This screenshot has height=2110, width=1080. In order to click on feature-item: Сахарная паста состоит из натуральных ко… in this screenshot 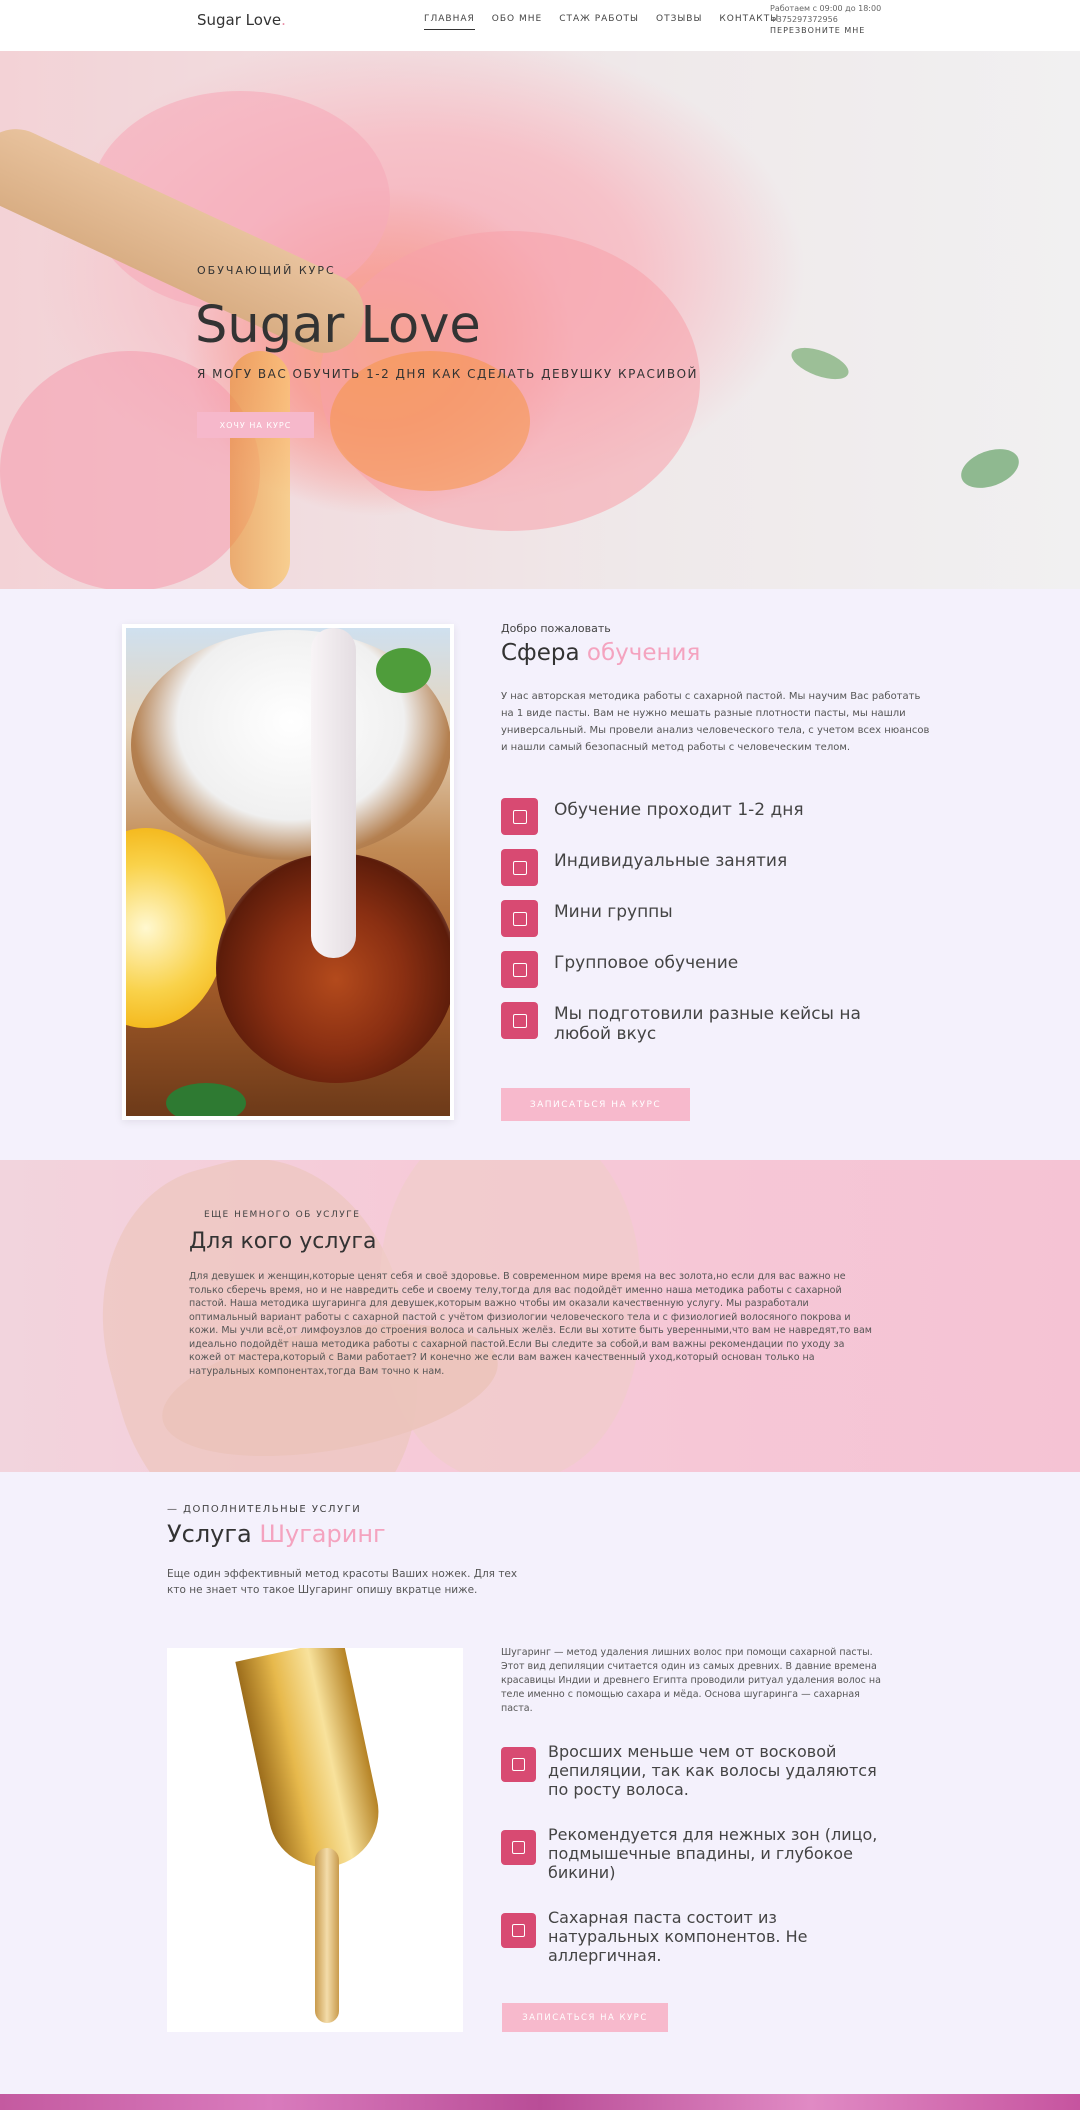, I will do `click(696, 1936)`.